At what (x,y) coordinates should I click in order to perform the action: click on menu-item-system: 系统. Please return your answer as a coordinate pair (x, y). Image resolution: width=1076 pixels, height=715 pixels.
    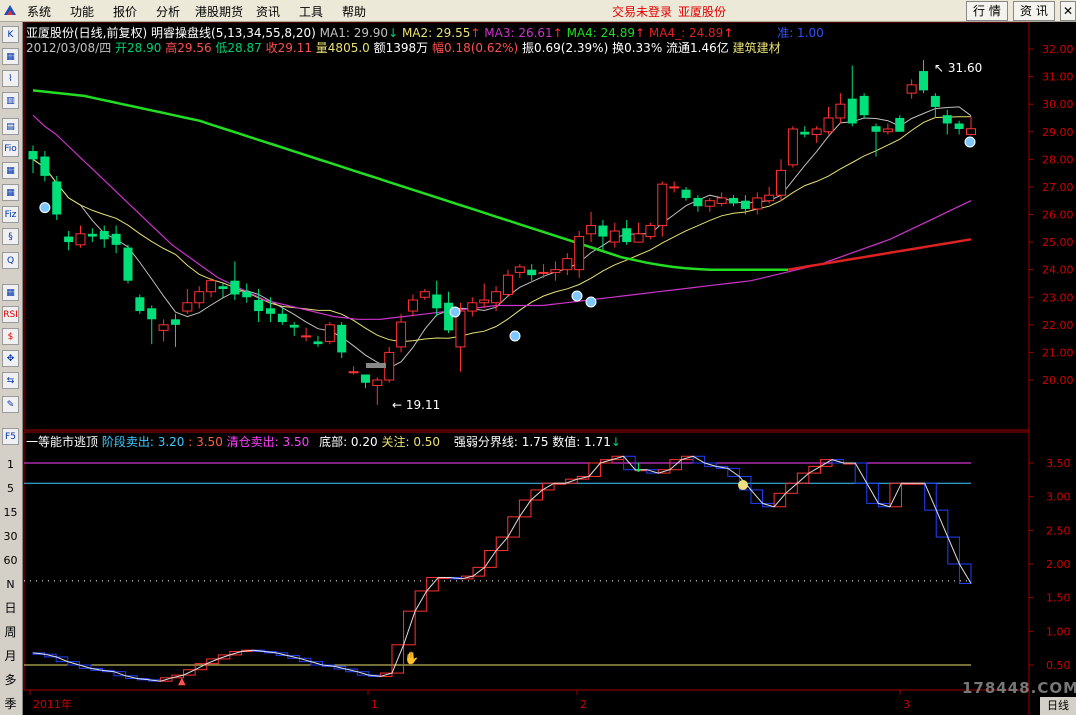
    Looking at the image, I should click on (39, 11).